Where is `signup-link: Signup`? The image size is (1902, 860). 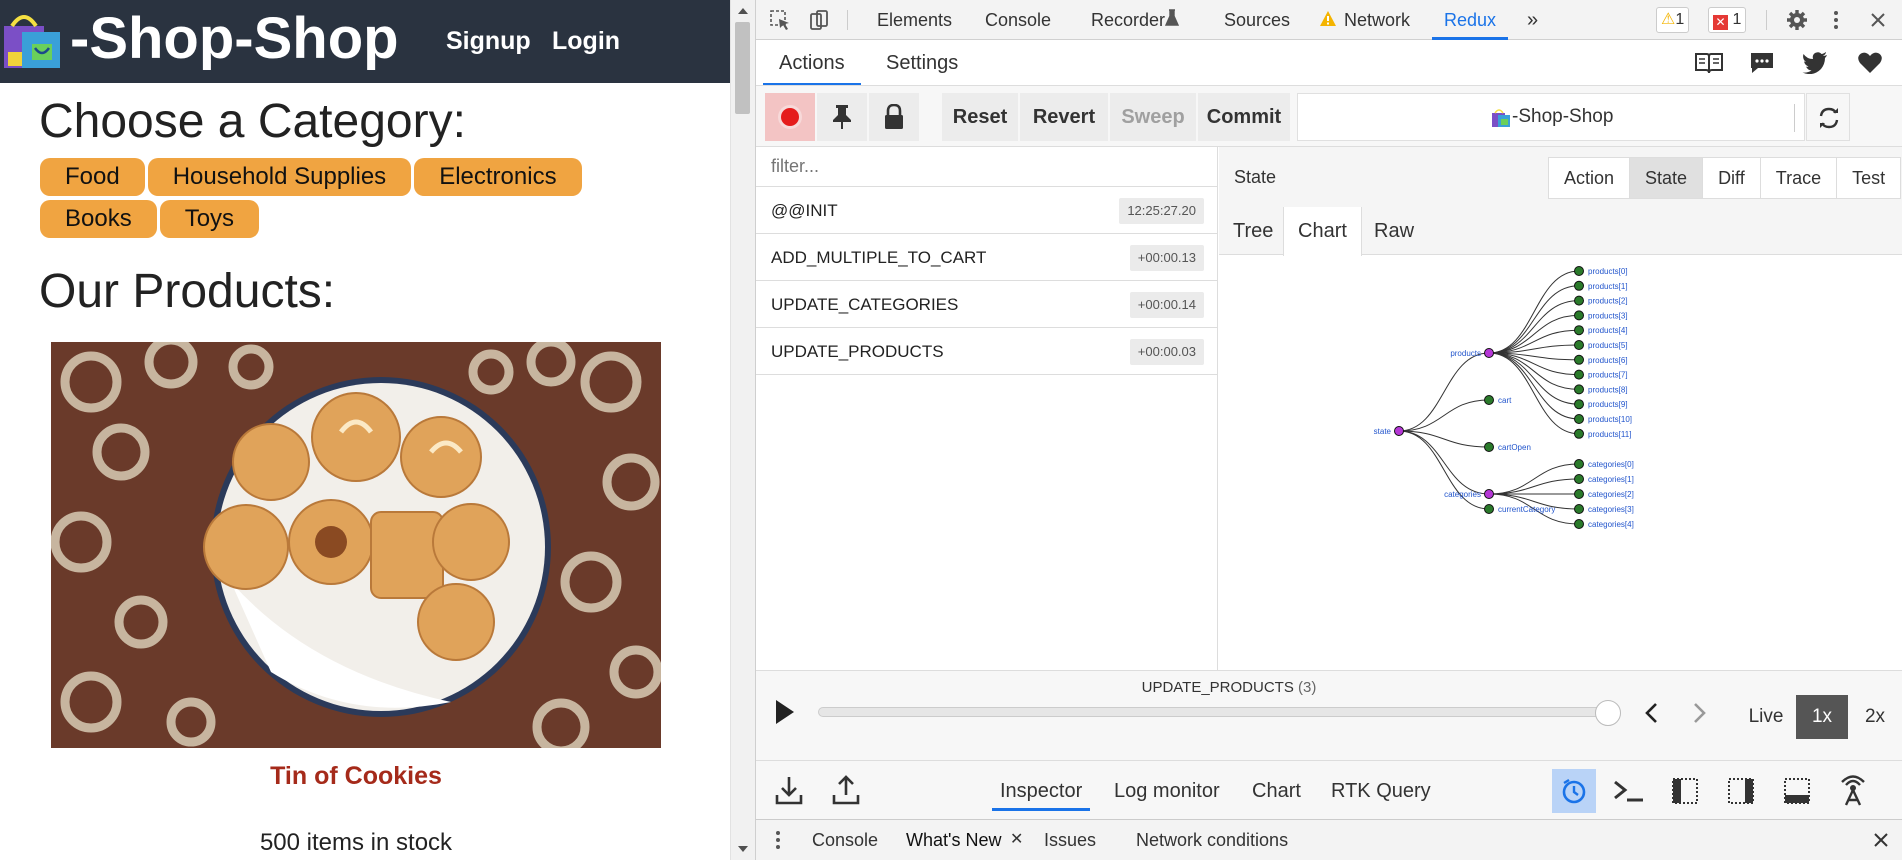
signup-link: Signup is located at coordinates (488, 41).